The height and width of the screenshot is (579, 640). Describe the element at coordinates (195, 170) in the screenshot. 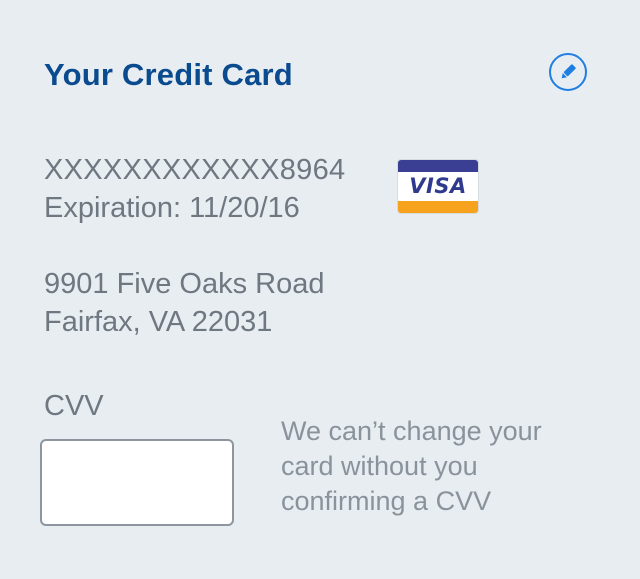

I see `card-number: XXXXXXXXXXXX8964` at that location.